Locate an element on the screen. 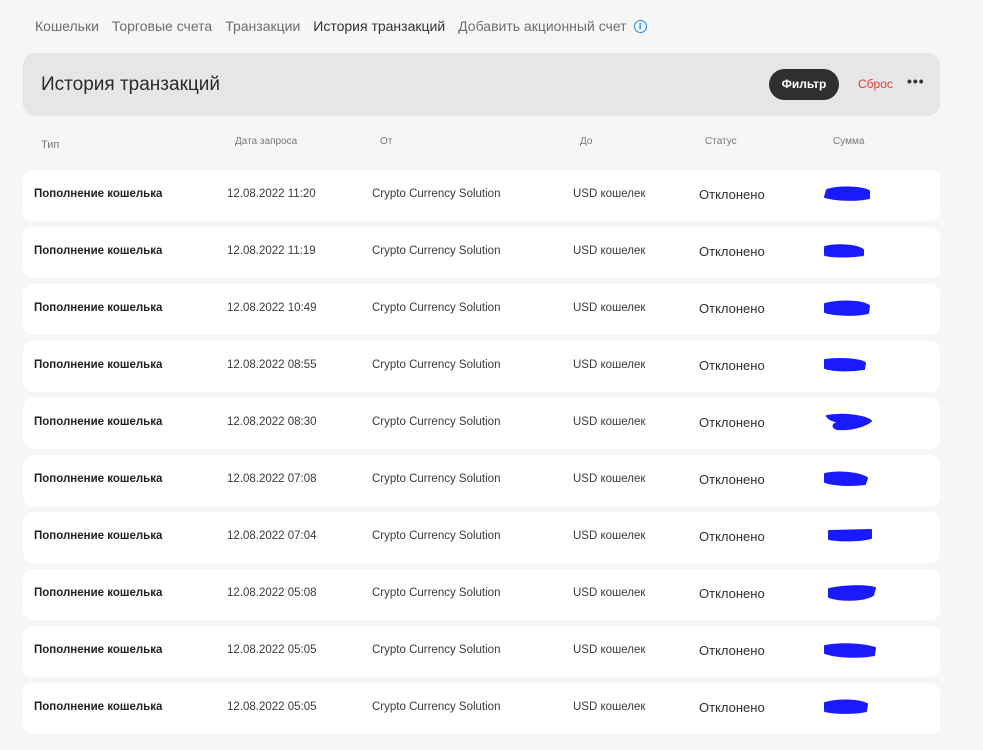 The width and height of the screenshot is (983, 750). more-options-icon: ••• is located at coordinates (916, 81).